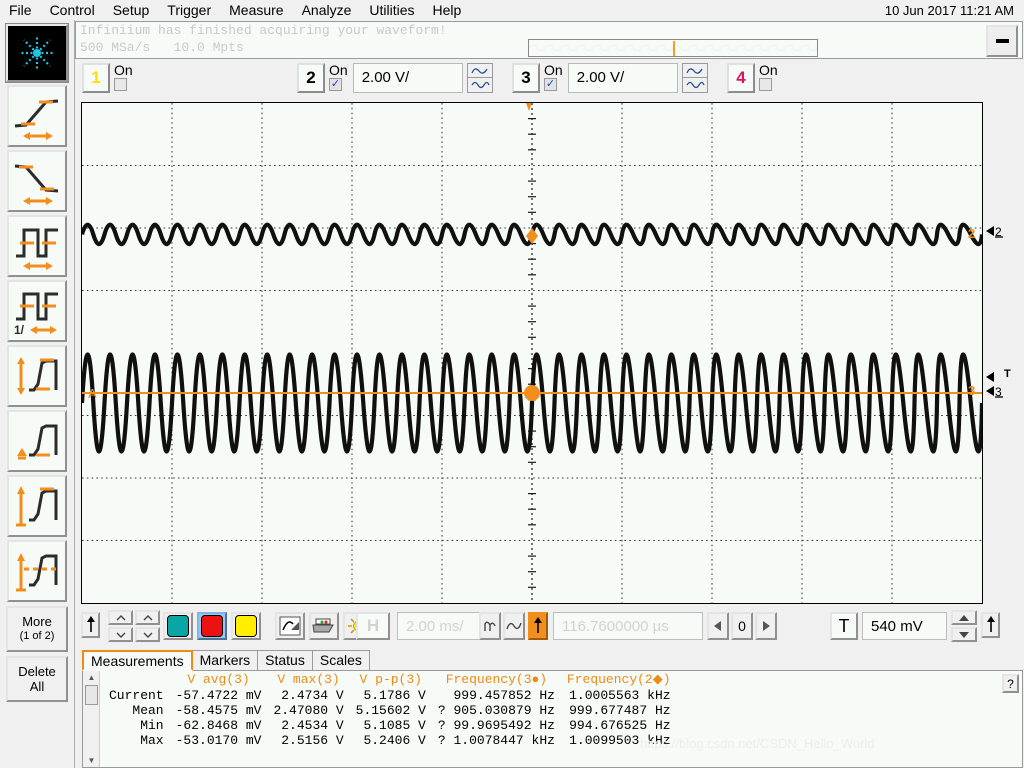 Image resolution: width=1024 pixels, height=768 pixels. I want to click on autoscale-icon, so click(290, 626).